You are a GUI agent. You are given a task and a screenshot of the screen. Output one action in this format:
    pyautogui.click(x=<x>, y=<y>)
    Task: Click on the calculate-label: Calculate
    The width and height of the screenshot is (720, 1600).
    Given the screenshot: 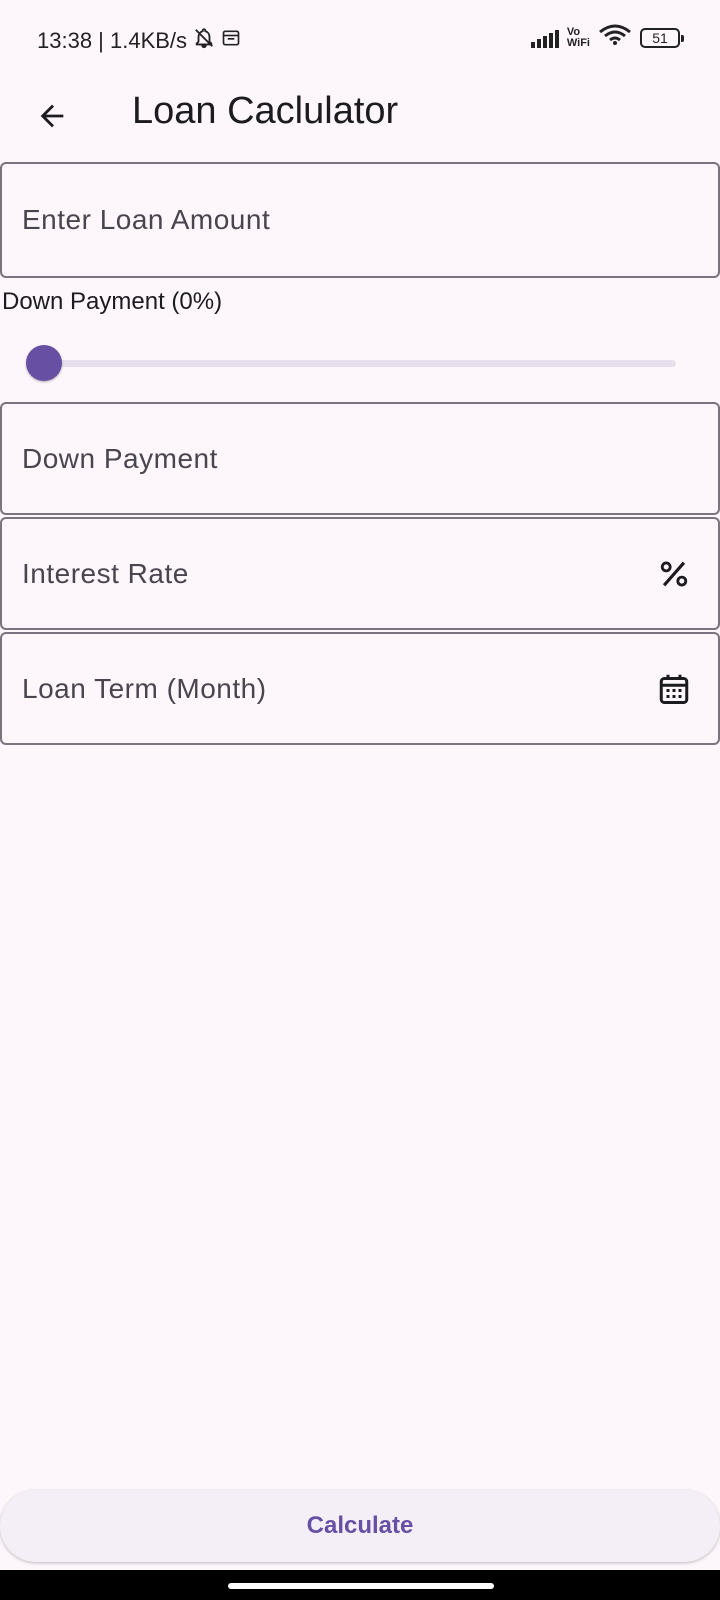 What is the action you would take?
    pyautogui.click(x=360, y=1525)
    